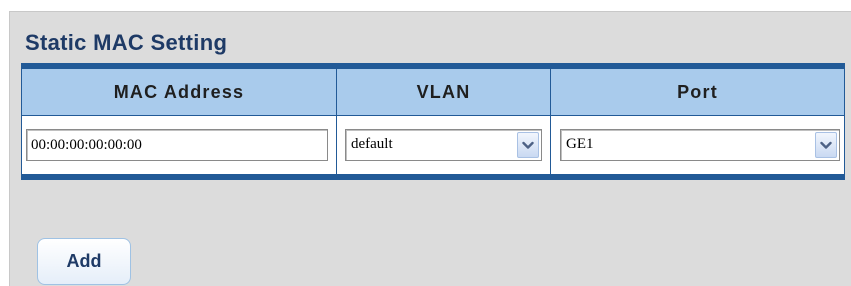  I want to click on port-select: GE1, so click(700, 145).